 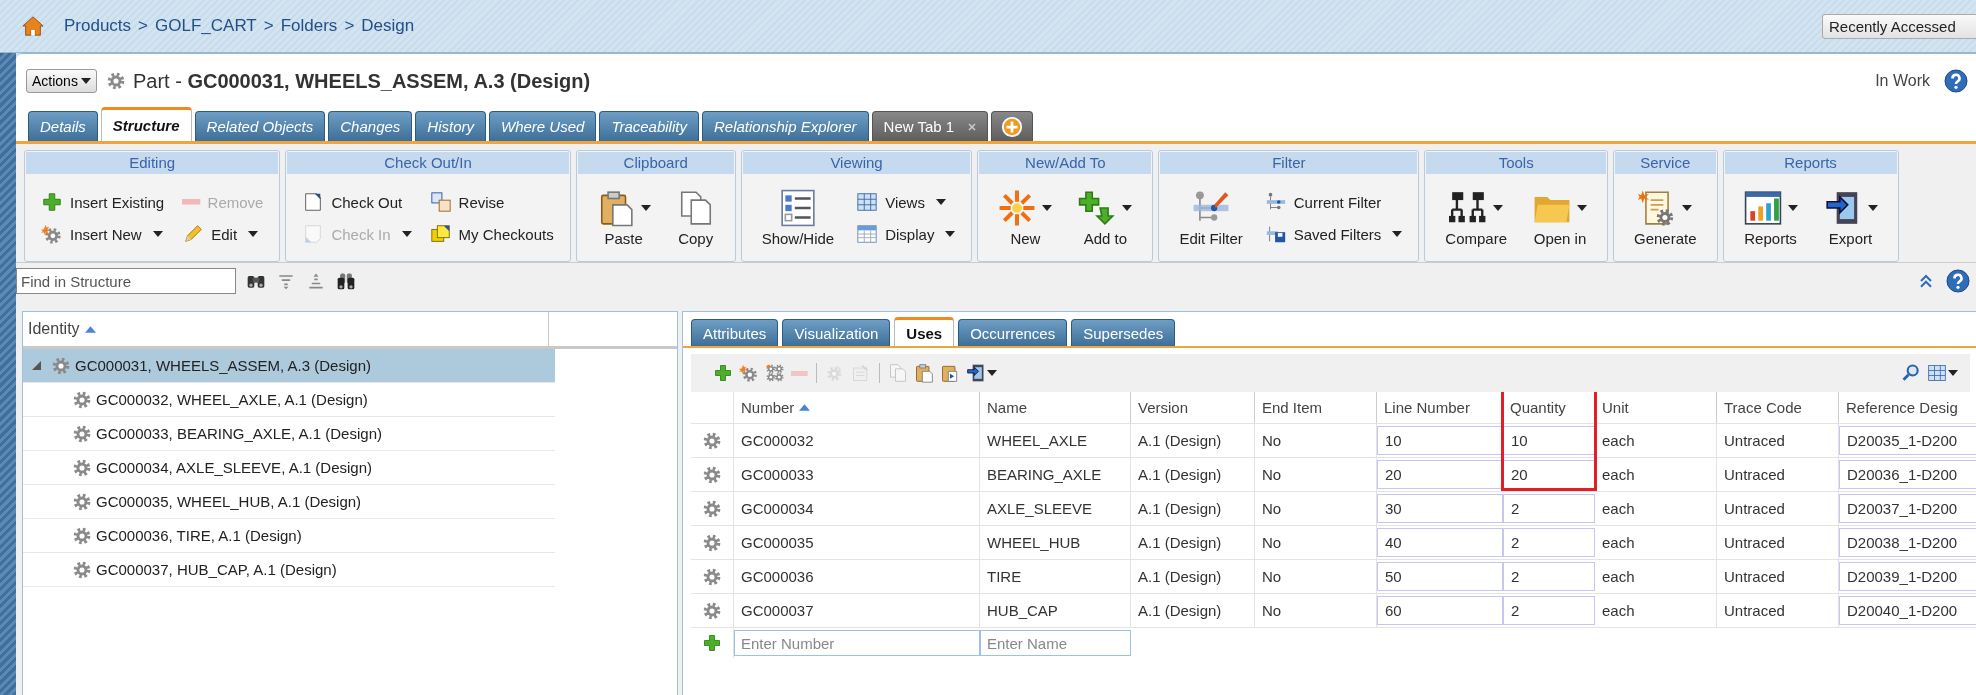 I want to click on ribbon-group-title: Tools, so click(x=1516, y=163).